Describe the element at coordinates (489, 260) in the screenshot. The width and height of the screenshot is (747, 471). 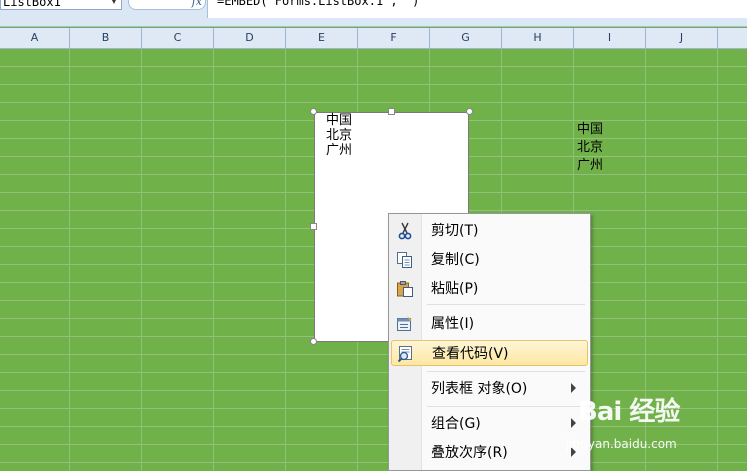
I see `menu-item-copy: 复制(C)` at that location.